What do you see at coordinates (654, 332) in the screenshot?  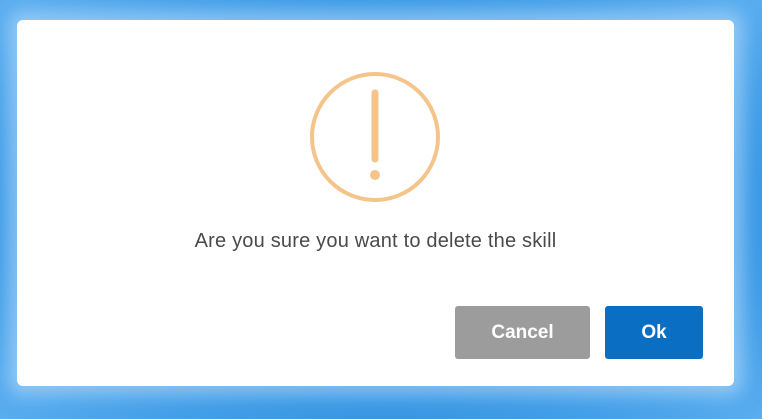 I see `ok-button: Ok` at bounding box center [654, 332].